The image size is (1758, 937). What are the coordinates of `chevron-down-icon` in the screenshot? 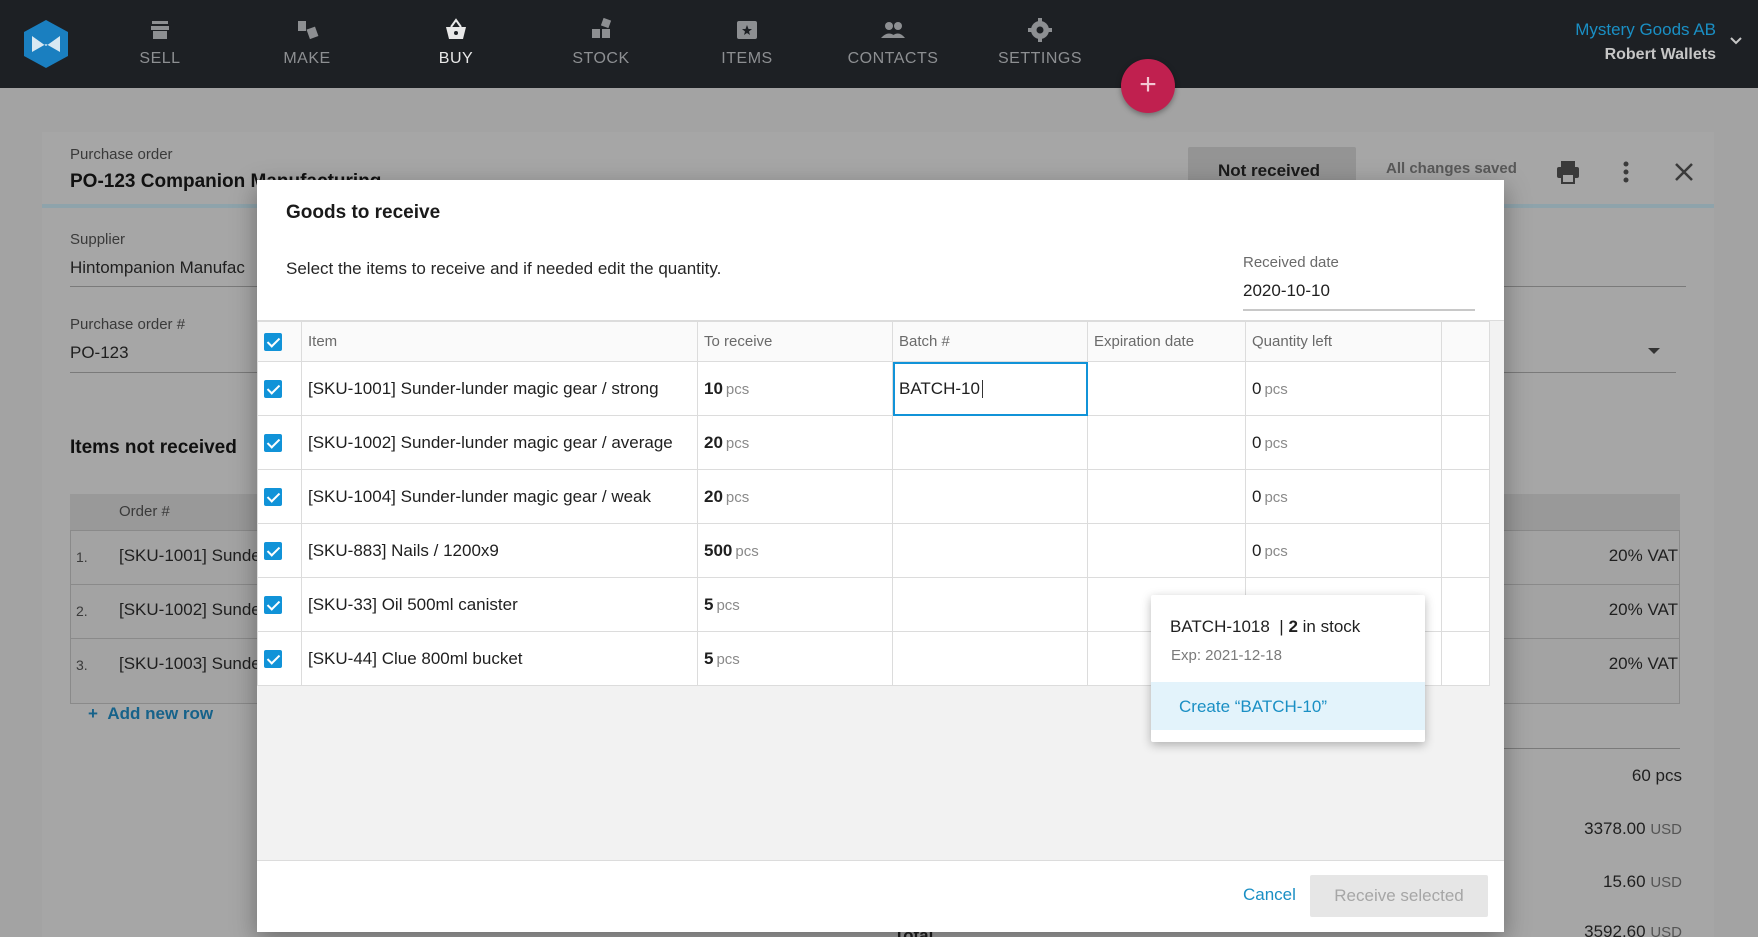 It's located at (1736, 40).